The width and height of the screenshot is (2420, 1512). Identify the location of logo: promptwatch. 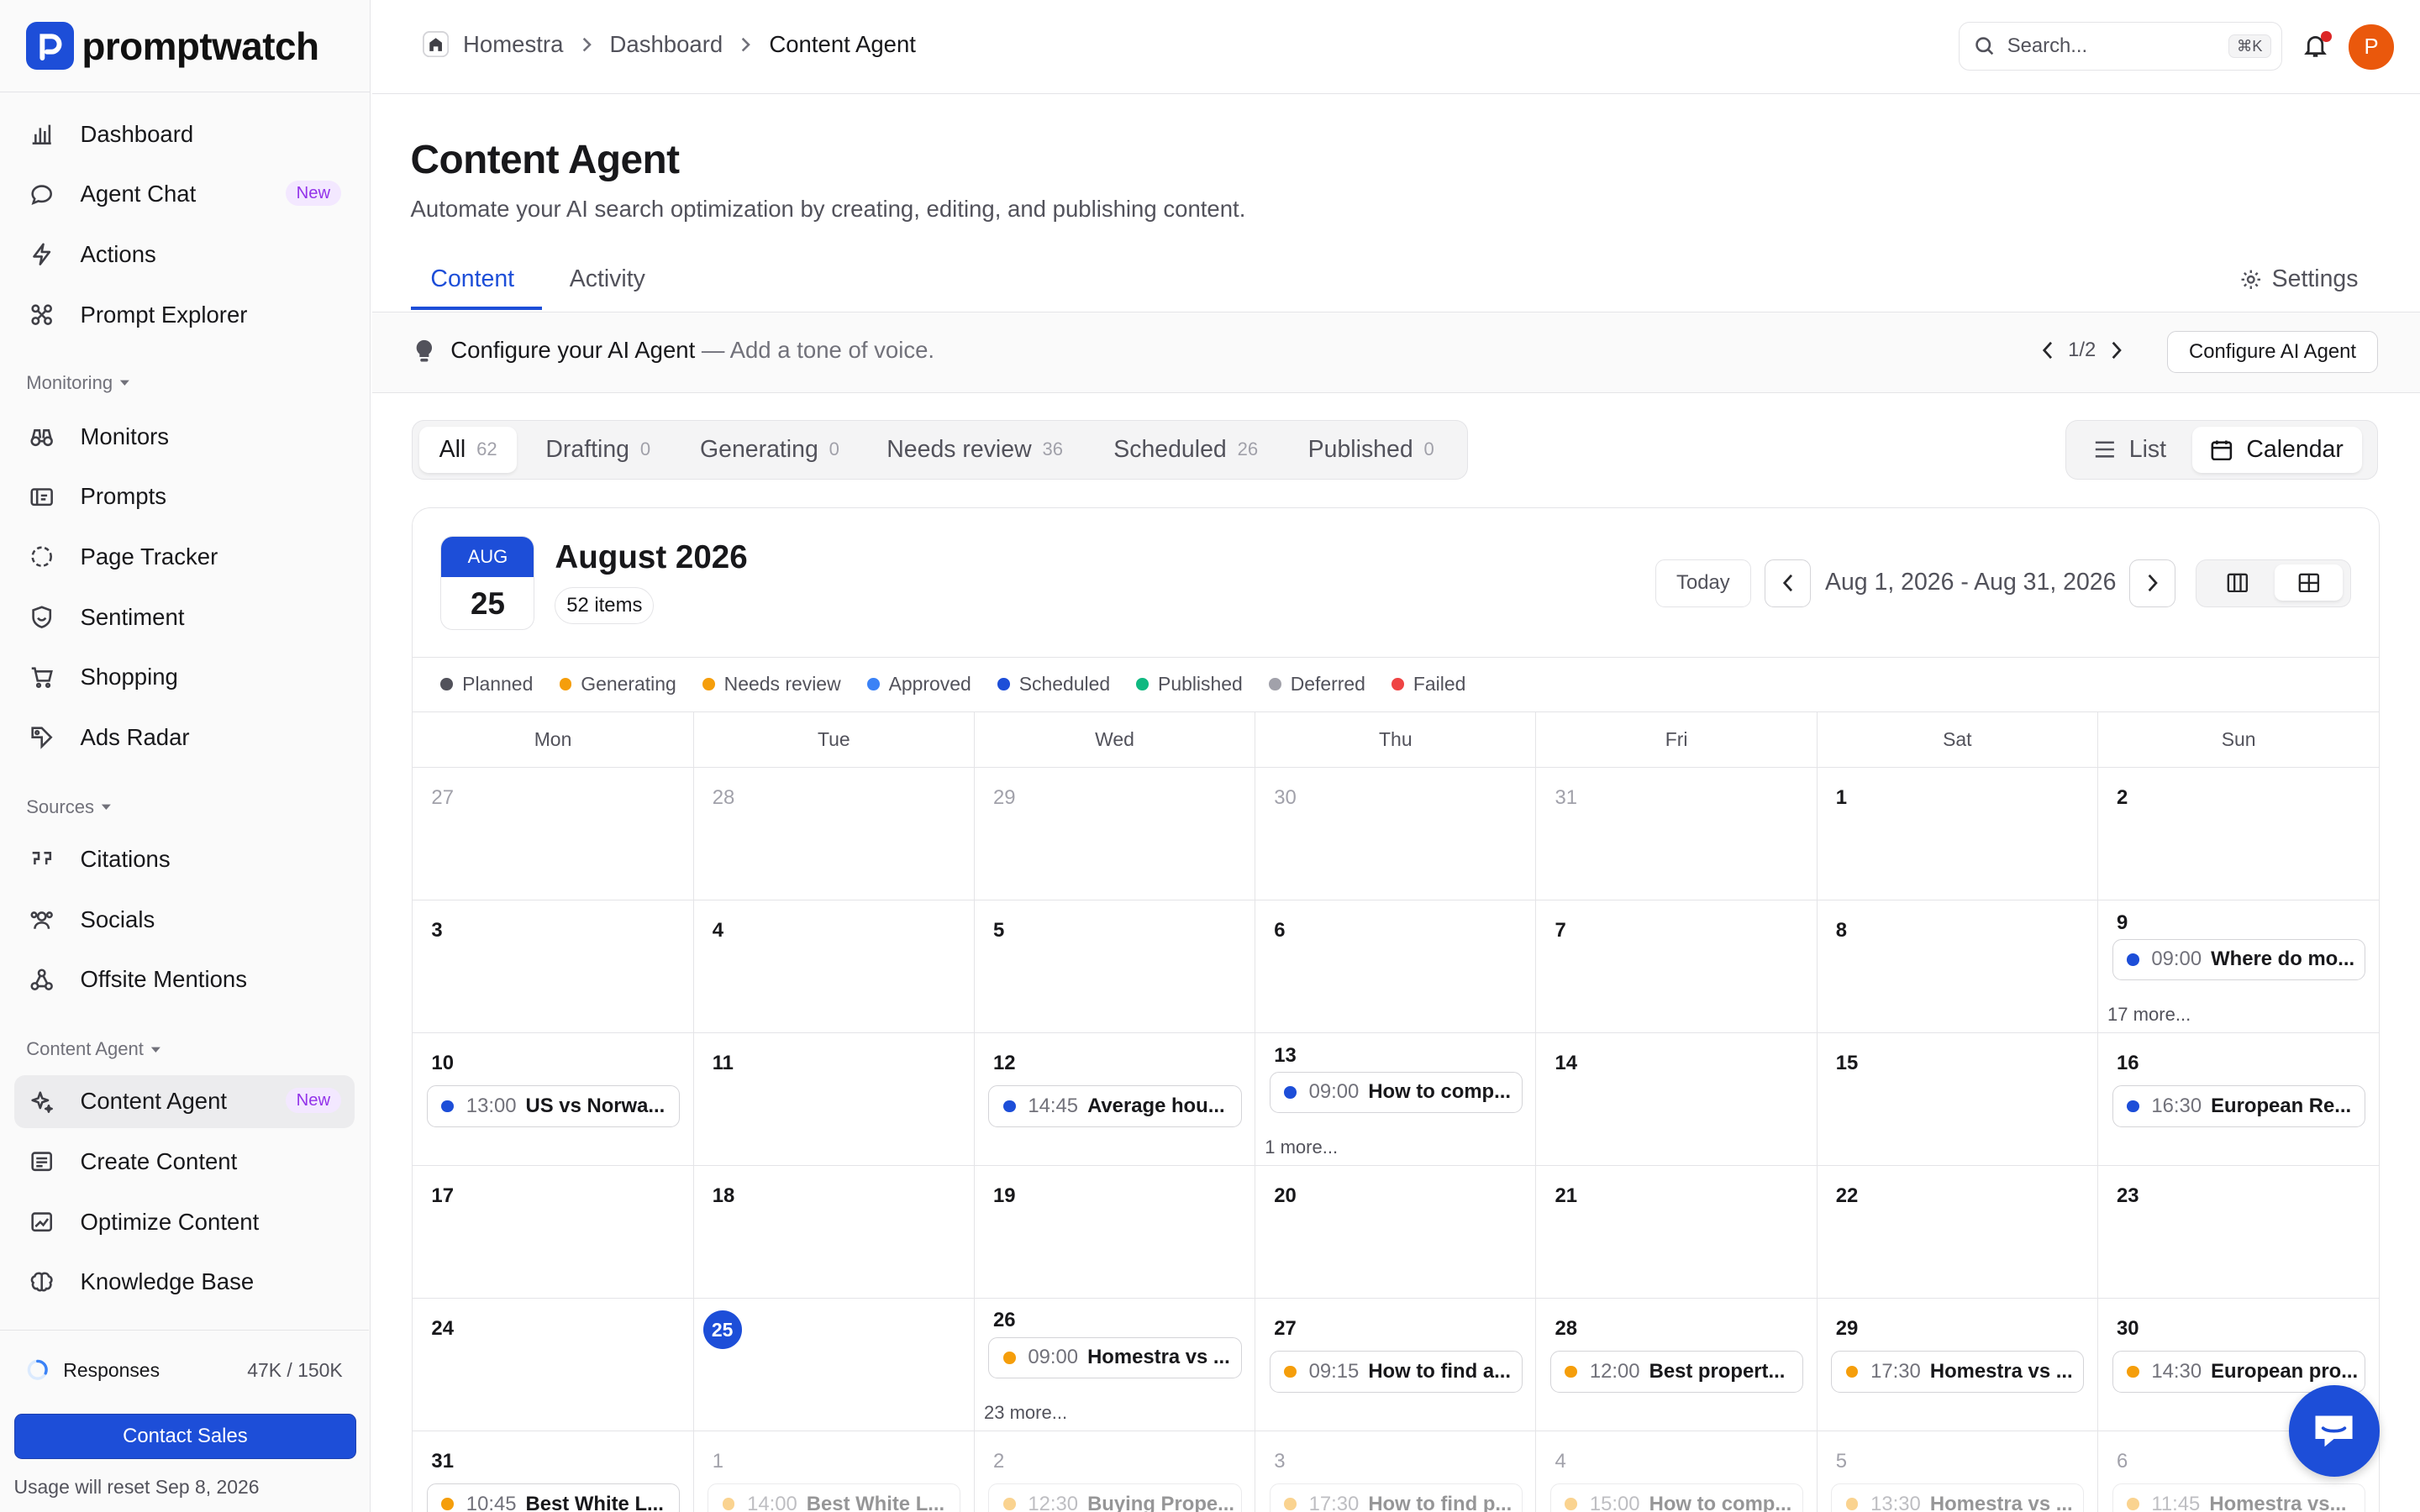
(185, 46).